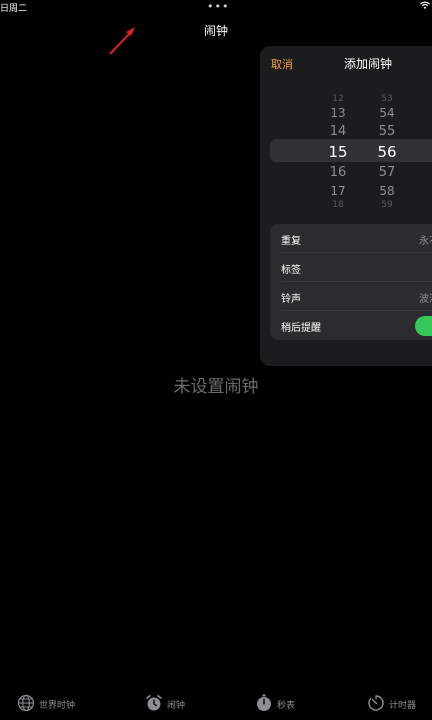 This screenshot has height=720, width=432. I want to click on wifi-icon, so click(425, 6).